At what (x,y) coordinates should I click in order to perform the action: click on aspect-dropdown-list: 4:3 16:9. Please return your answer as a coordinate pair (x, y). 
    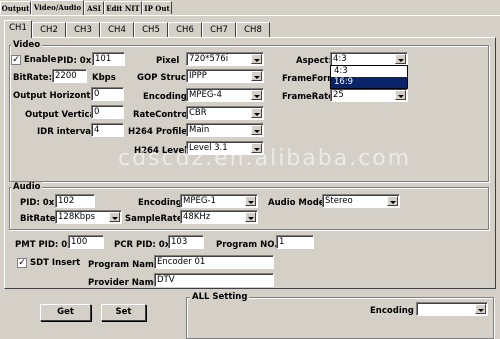
    Looking at the image, I should click on (369, 77).